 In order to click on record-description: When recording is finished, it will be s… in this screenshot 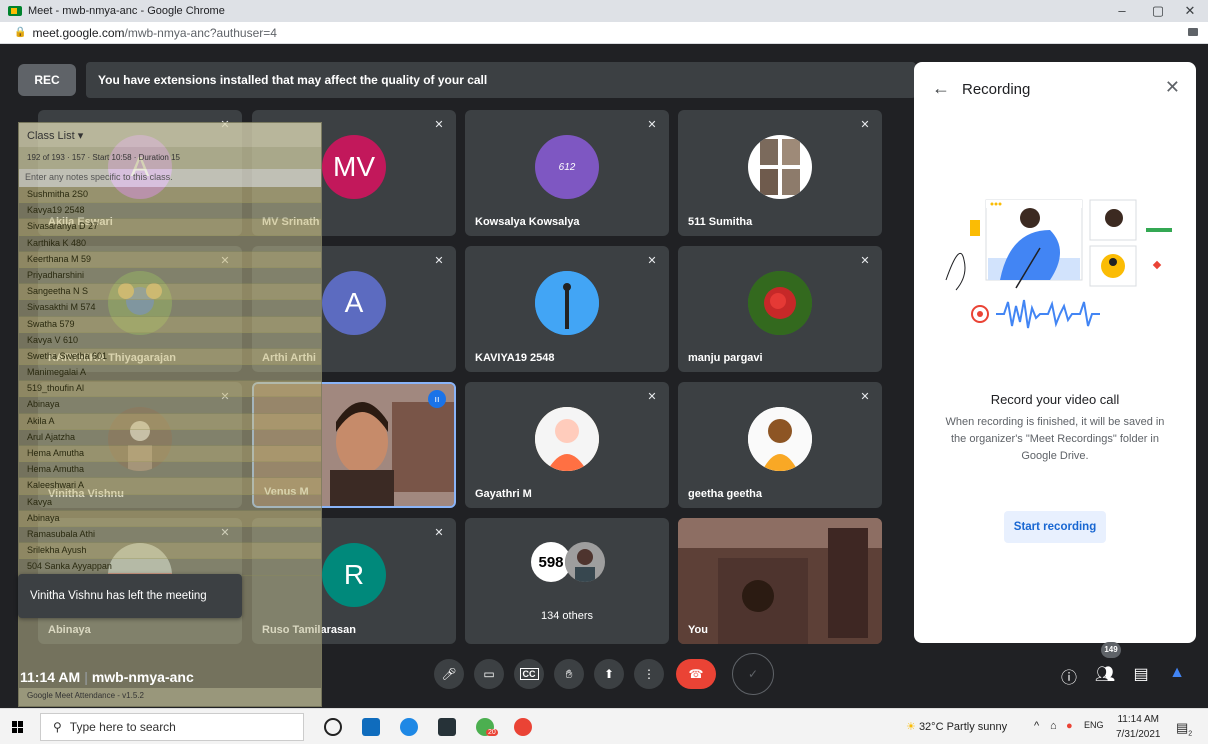, I will do `click(1055, 439)`.